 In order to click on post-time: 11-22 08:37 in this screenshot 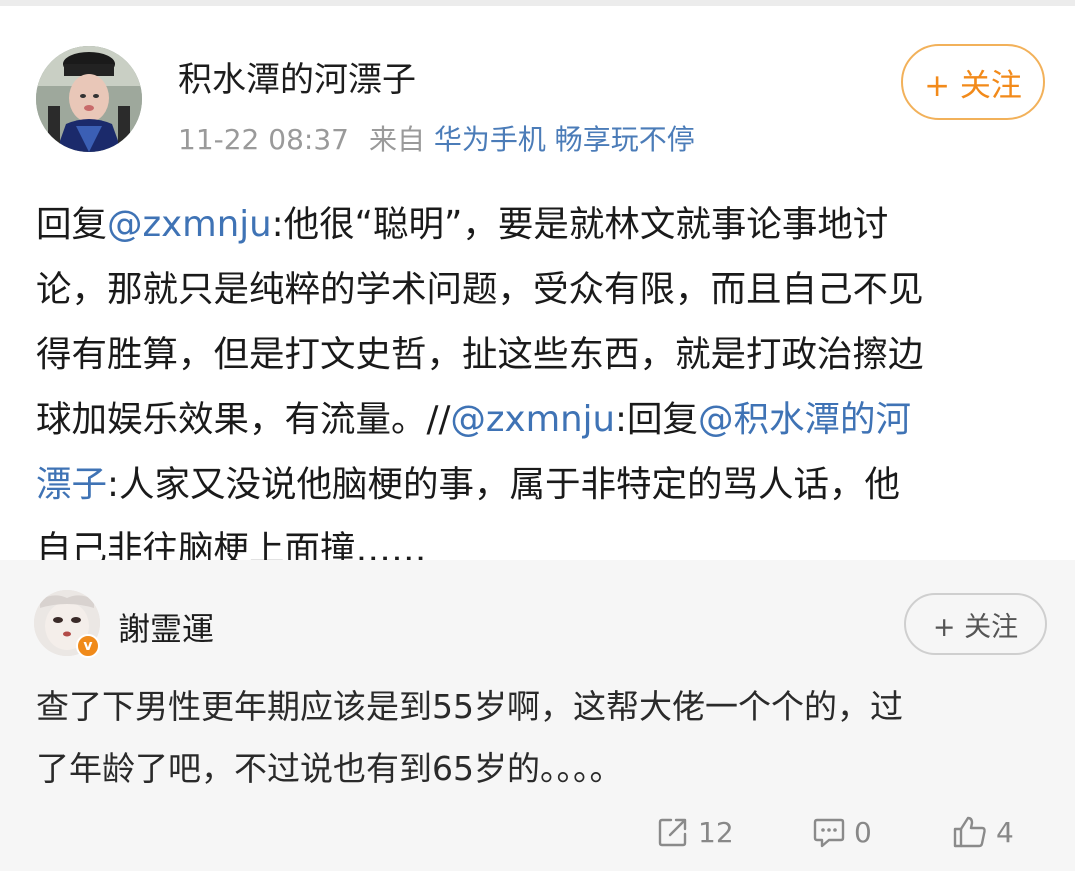, I will do `click(263, 139)`.